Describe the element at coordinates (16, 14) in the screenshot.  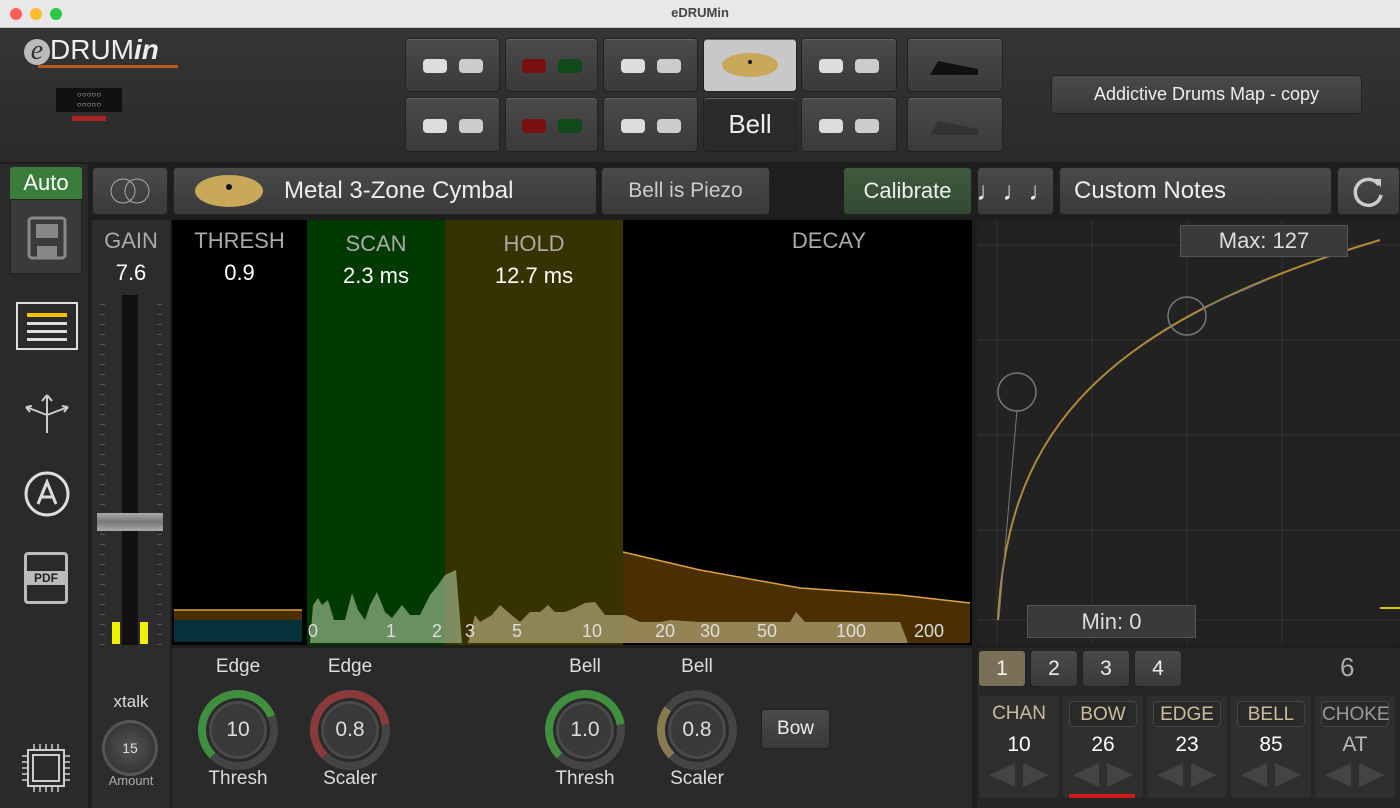
I see `close-button` at that location.